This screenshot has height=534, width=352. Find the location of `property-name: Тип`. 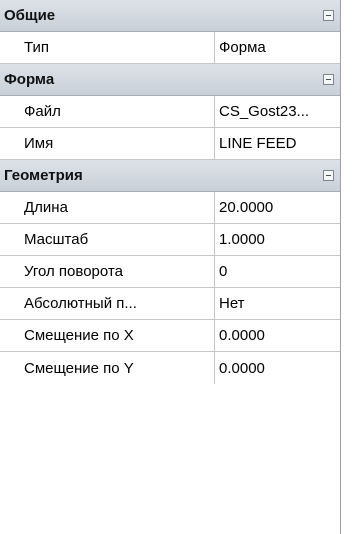

property-name: Тип is located at coordinates (107, 47).